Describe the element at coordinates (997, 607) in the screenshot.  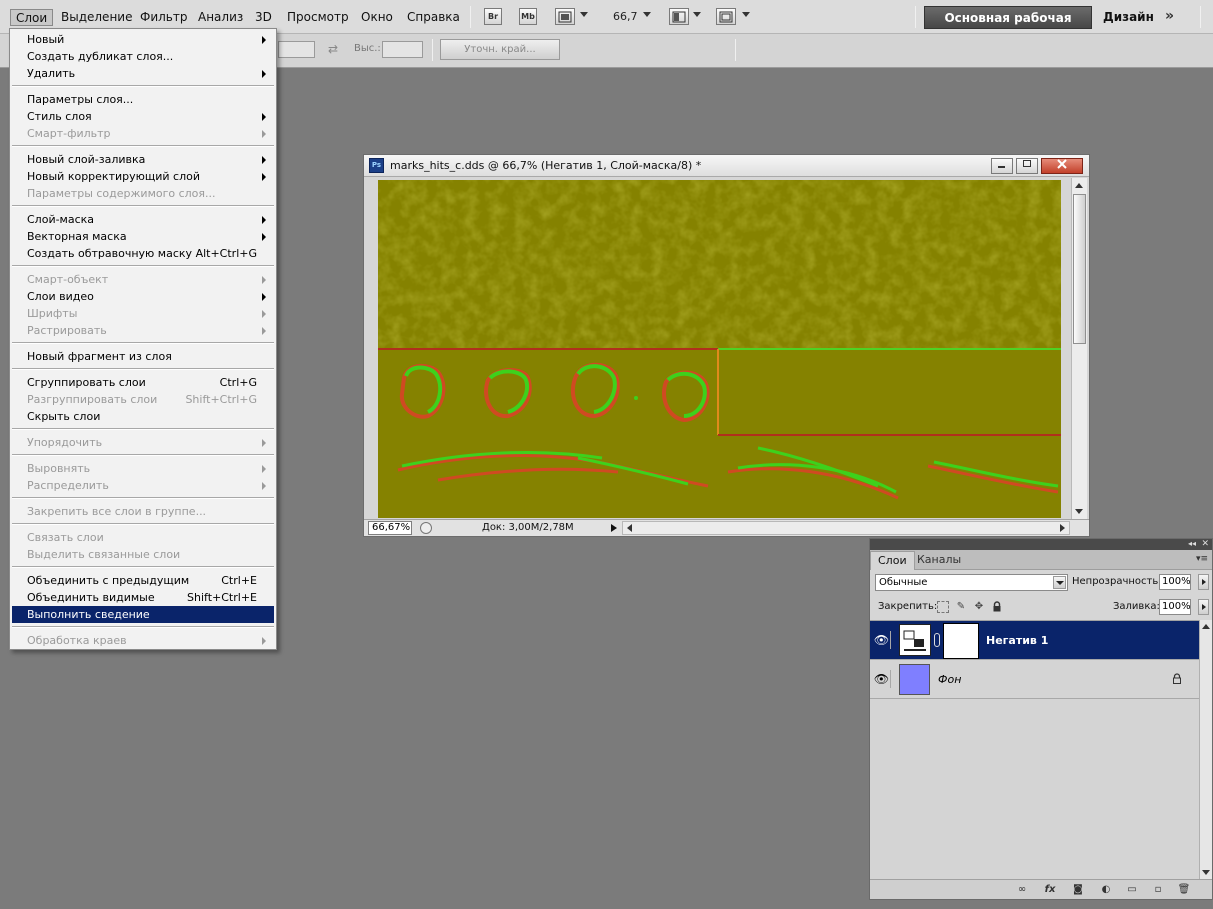
I see `lock-all-icon` at that location.